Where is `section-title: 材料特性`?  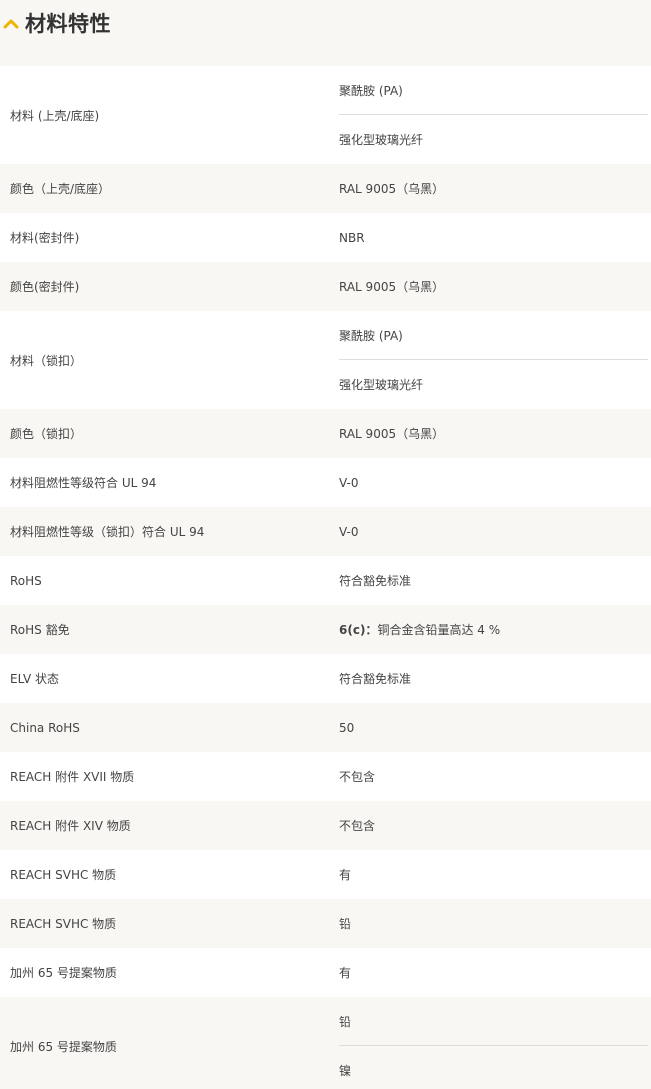
section-title: 材料特性 is located at coordinates (68, 24).